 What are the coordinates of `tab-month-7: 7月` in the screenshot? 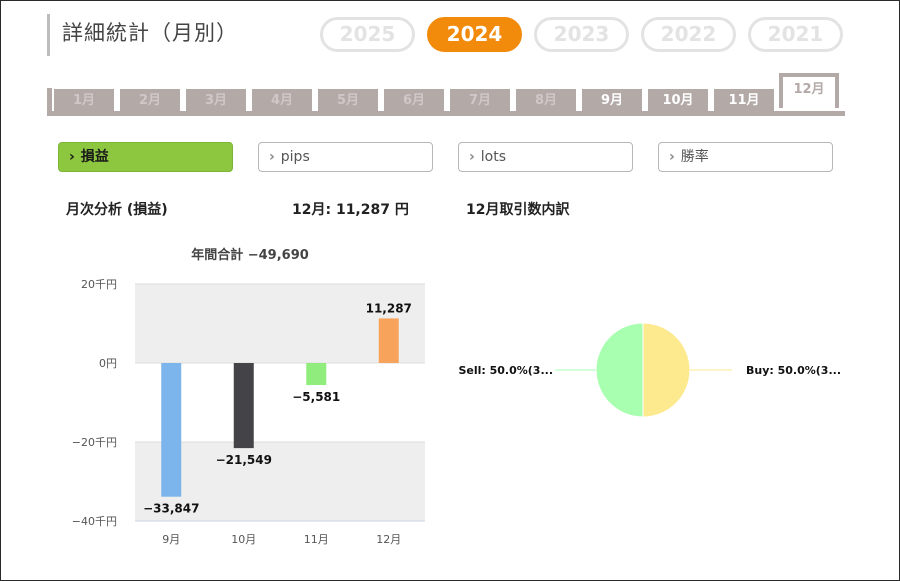 It's located at (480, 100).